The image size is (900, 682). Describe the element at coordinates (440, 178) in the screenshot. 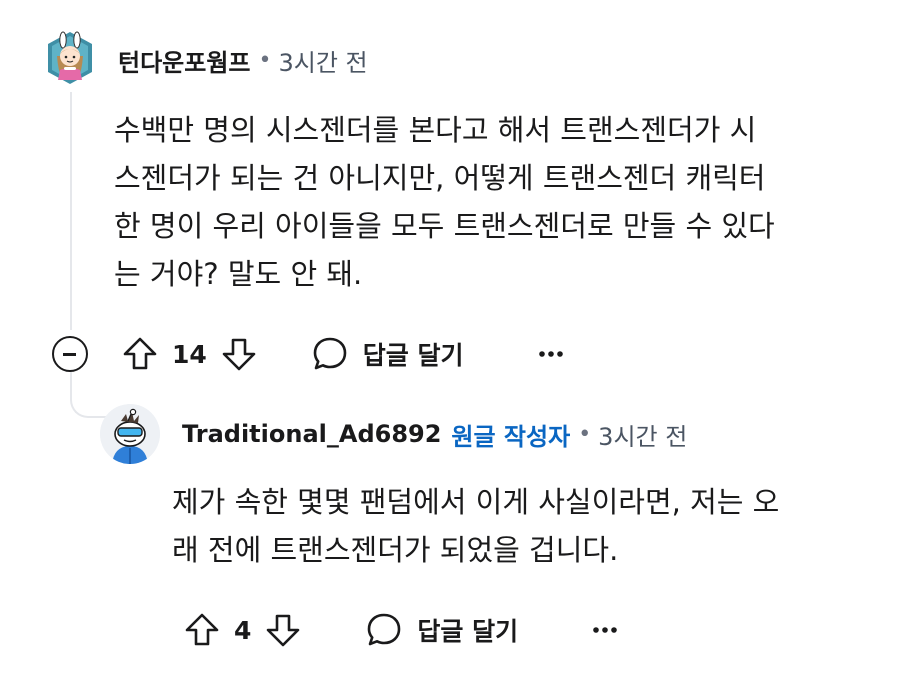

I see `comment-line: 스젠더가 되는 건 아니지만, 어떻게 트랜스젠더 캐릭터` at that location.